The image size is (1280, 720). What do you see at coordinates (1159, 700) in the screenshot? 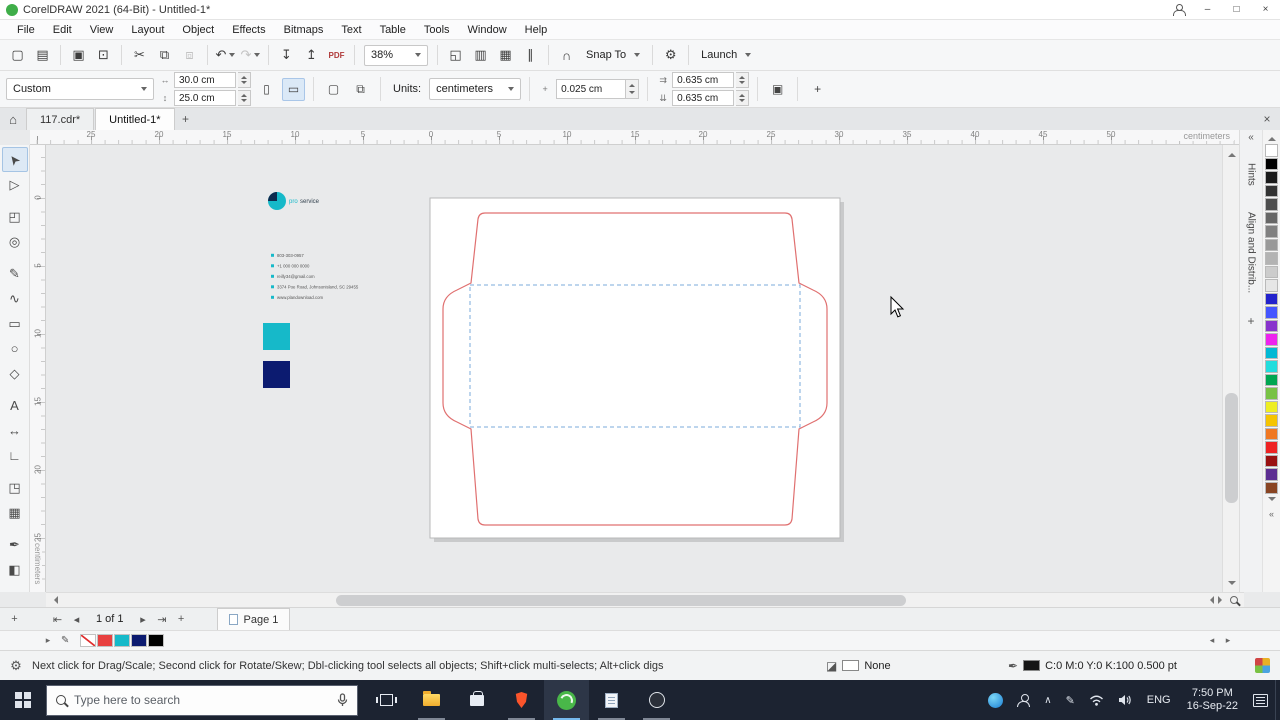
I see `language-indicator: ENG` at bounding box center [1159, 700].